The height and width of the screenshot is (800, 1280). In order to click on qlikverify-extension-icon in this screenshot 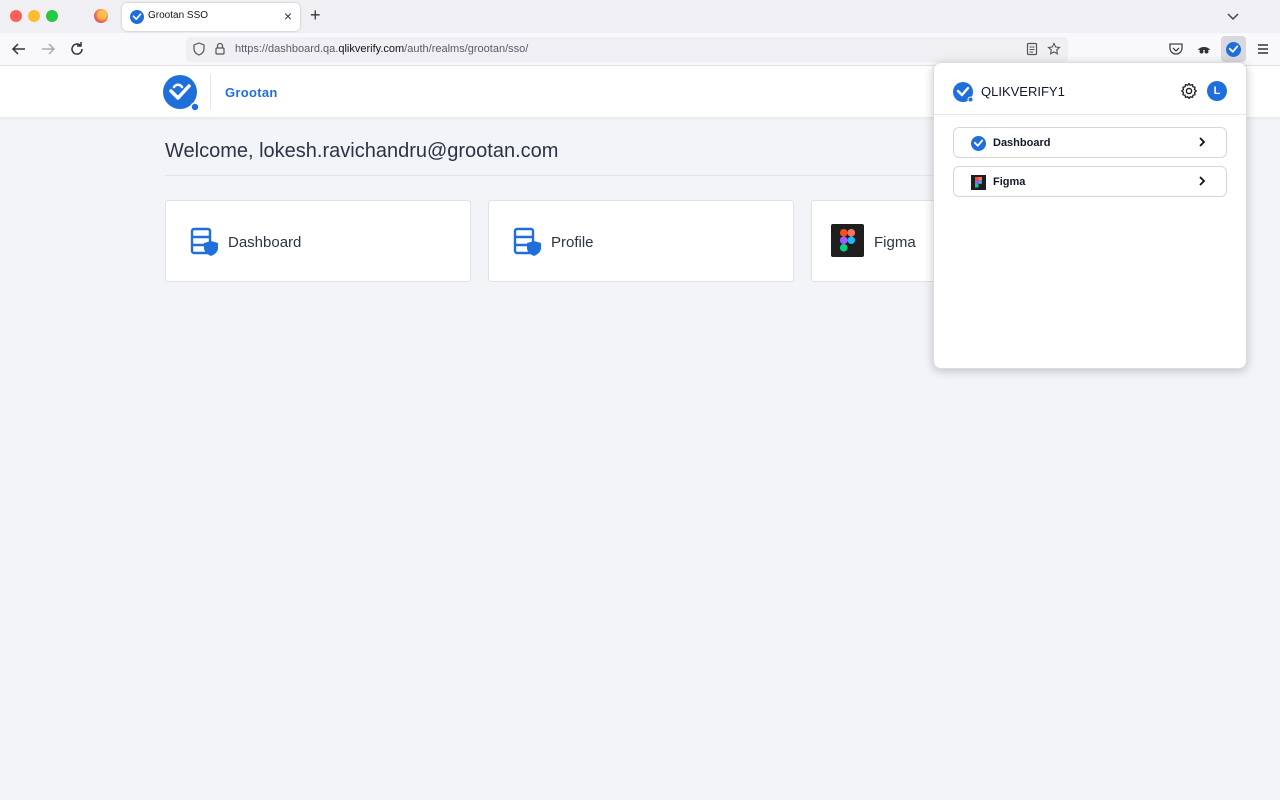, I will do `click(1233, 49)`.